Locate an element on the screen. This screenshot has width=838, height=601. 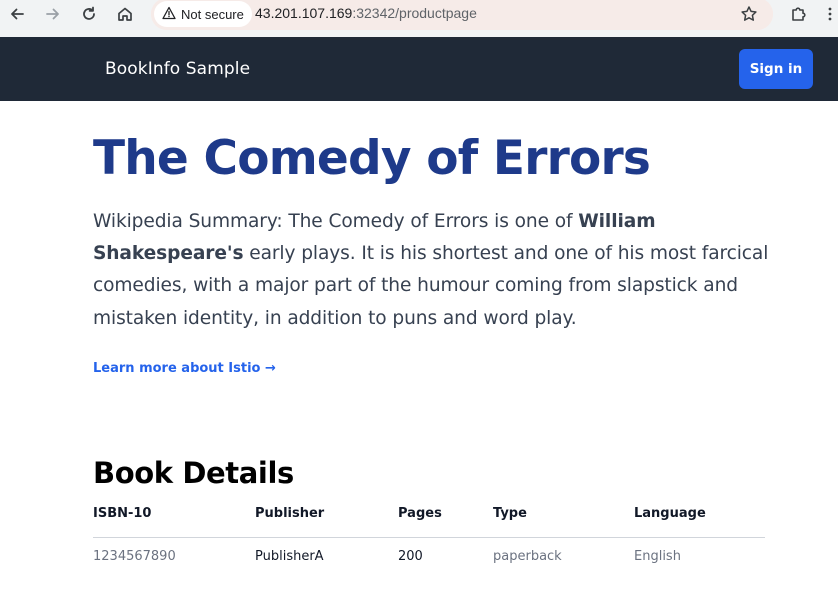
table-divider is located at coordinates (429, 537).